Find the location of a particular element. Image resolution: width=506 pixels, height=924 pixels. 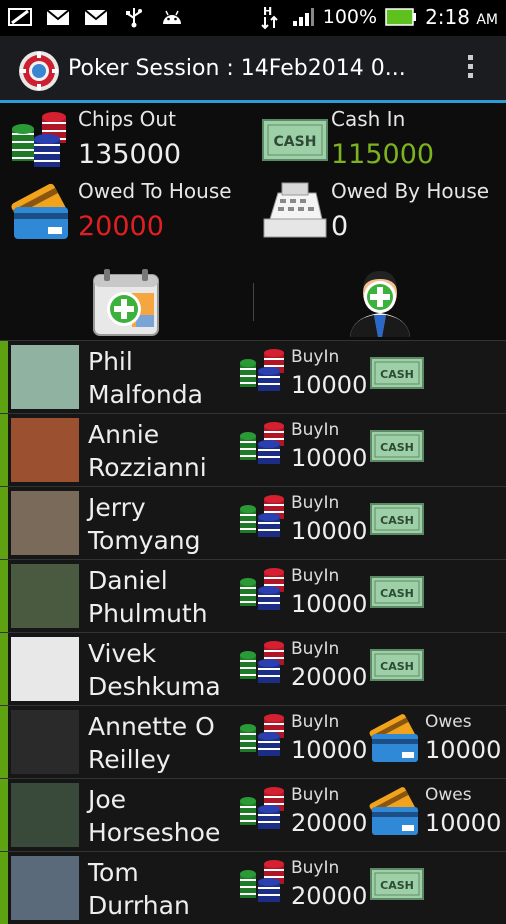

svg-text: H is located at coordinates (267, 11).